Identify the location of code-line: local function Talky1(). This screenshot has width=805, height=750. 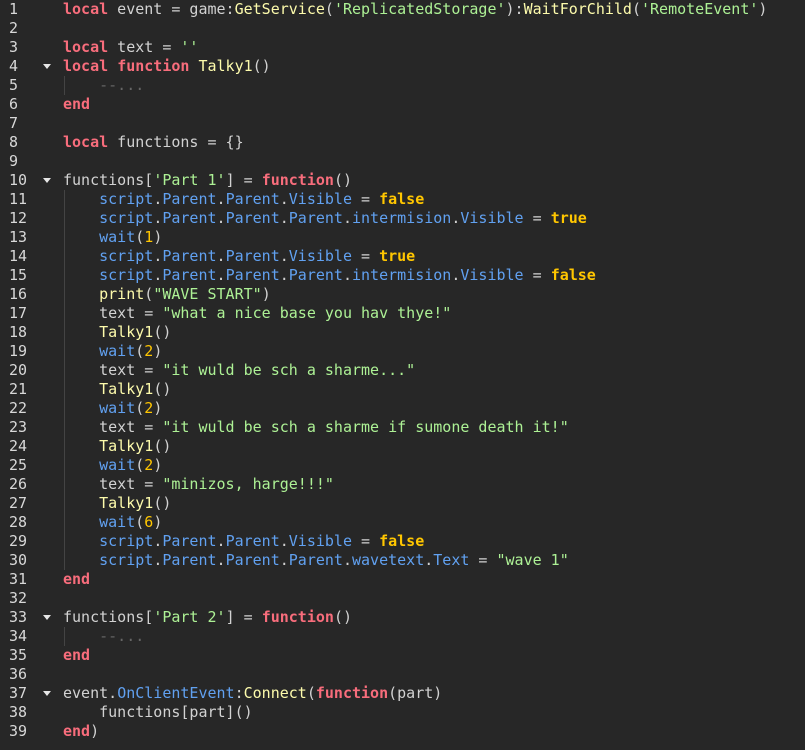
(434, 66).